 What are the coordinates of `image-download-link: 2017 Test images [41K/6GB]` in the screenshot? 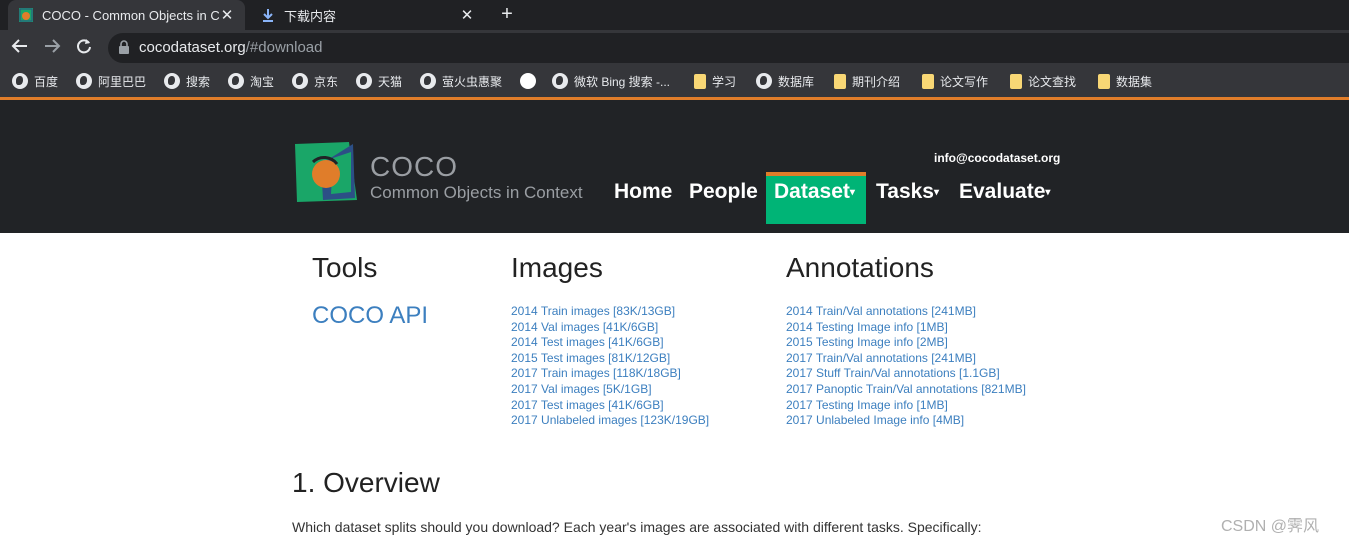 It's located at (610, 406).